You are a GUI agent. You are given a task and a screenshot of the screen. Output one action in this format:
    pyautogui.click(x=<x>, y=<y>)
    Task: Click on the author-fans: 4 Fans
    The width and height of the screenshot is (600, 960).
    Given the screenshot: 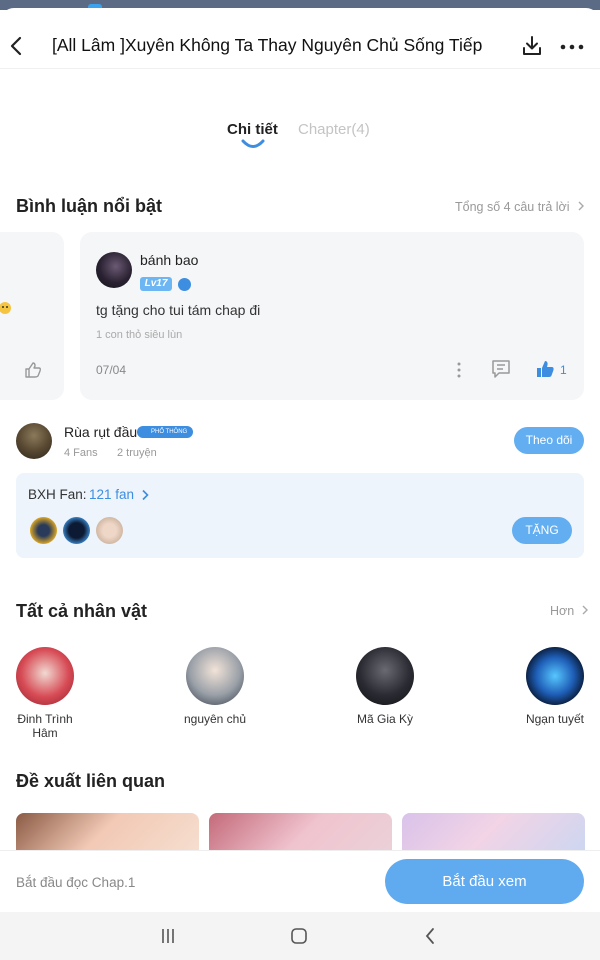 What is the action you would take?
    pyautogui.click(x=81, y=453)
    